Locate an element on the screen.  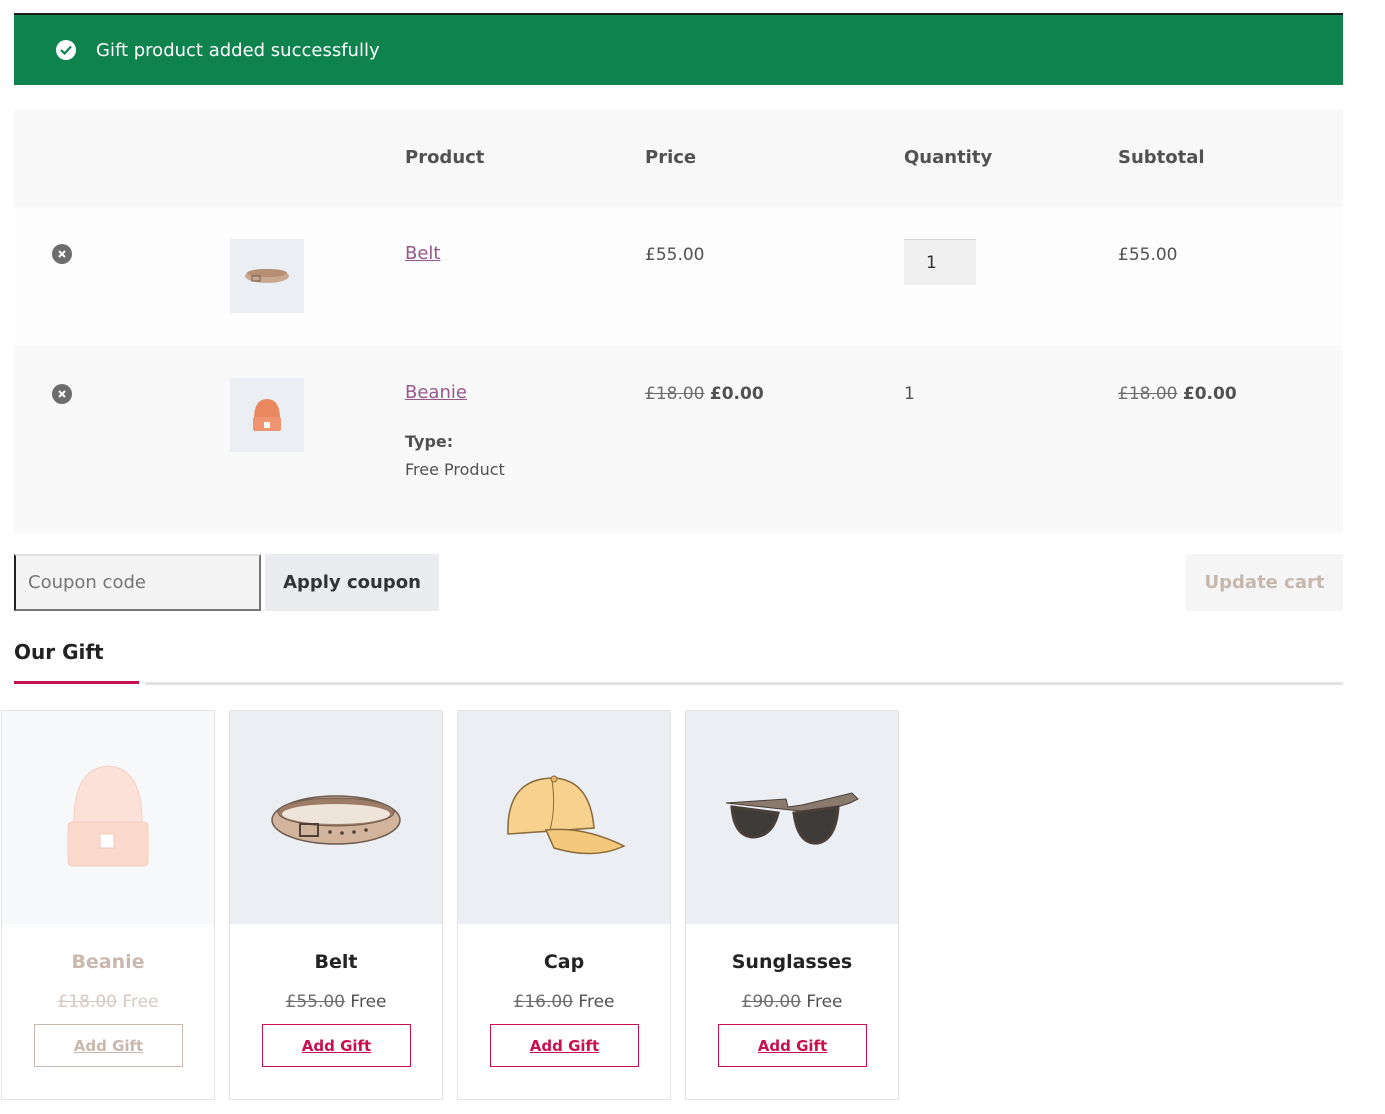
gift-price: £55.00 Free is located at coordinates (336, 1002).